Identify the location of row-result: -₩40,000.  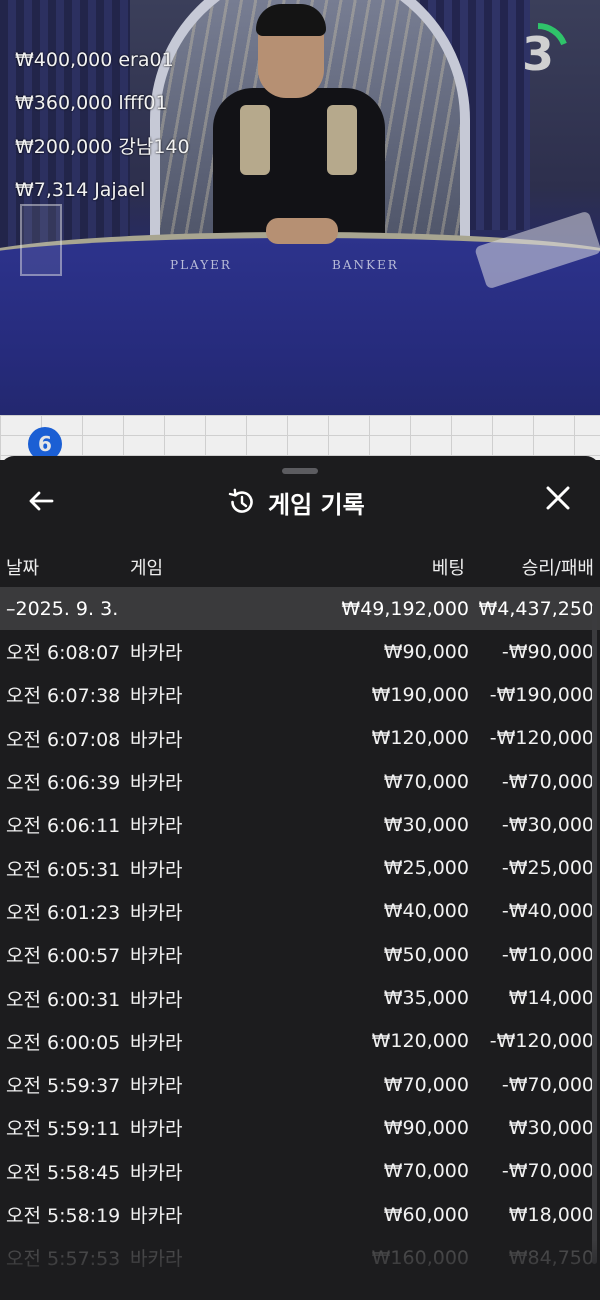
(547, 911).